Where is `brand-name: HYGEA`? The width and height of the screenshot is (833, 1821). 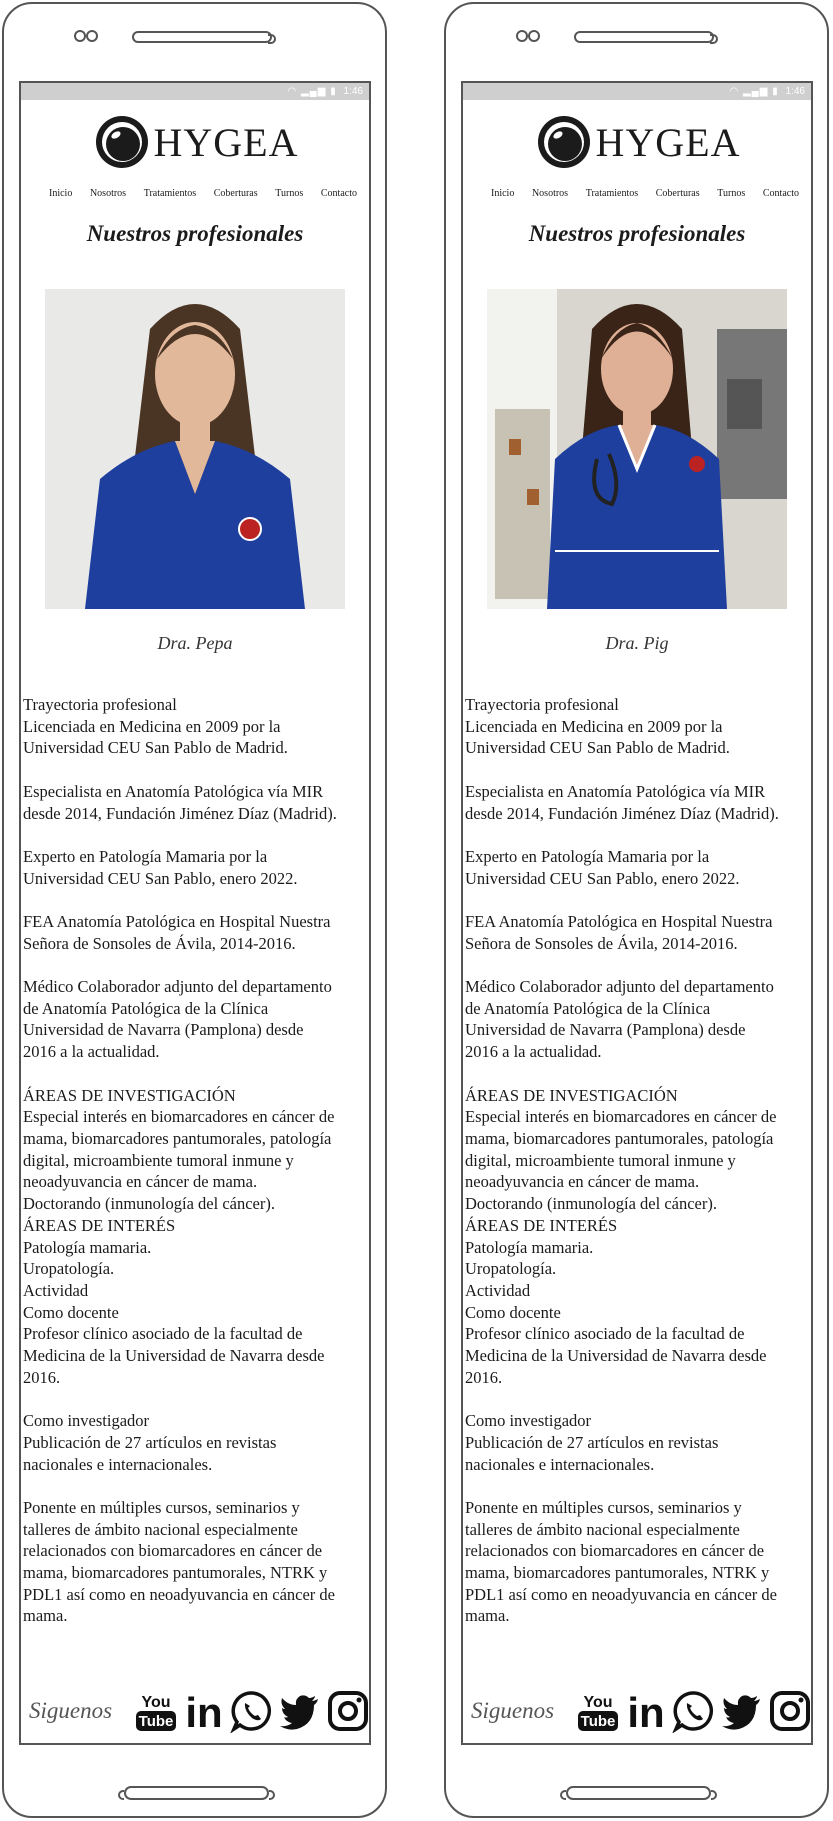 brand-name: HYGEA is located at coordinates (668, 142).